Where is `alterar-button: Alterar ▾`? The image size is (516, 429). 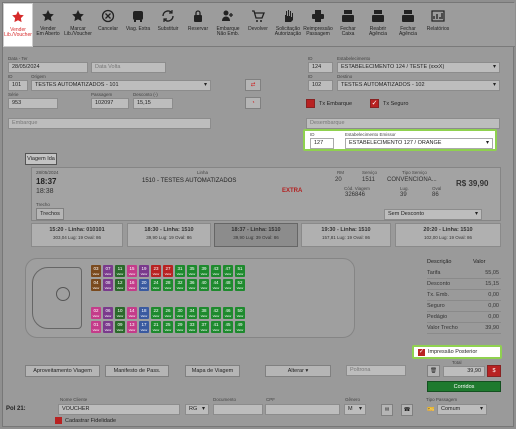 alterar-button: Alterar ▾ is located at coordinates (298, 371).